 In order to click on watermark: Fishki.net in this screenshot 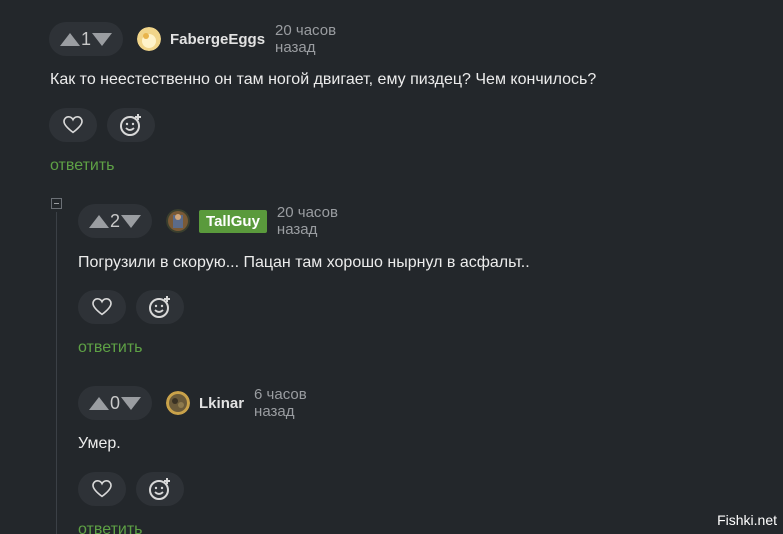, I will do `click(747, 520)`.